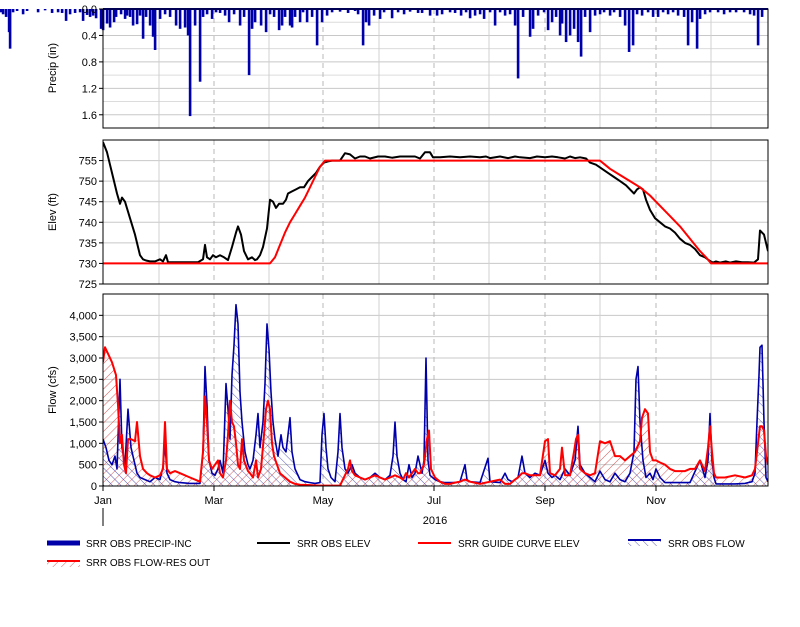  I want to click on precip-y-tick-label: 0.4, so click(89, 36).